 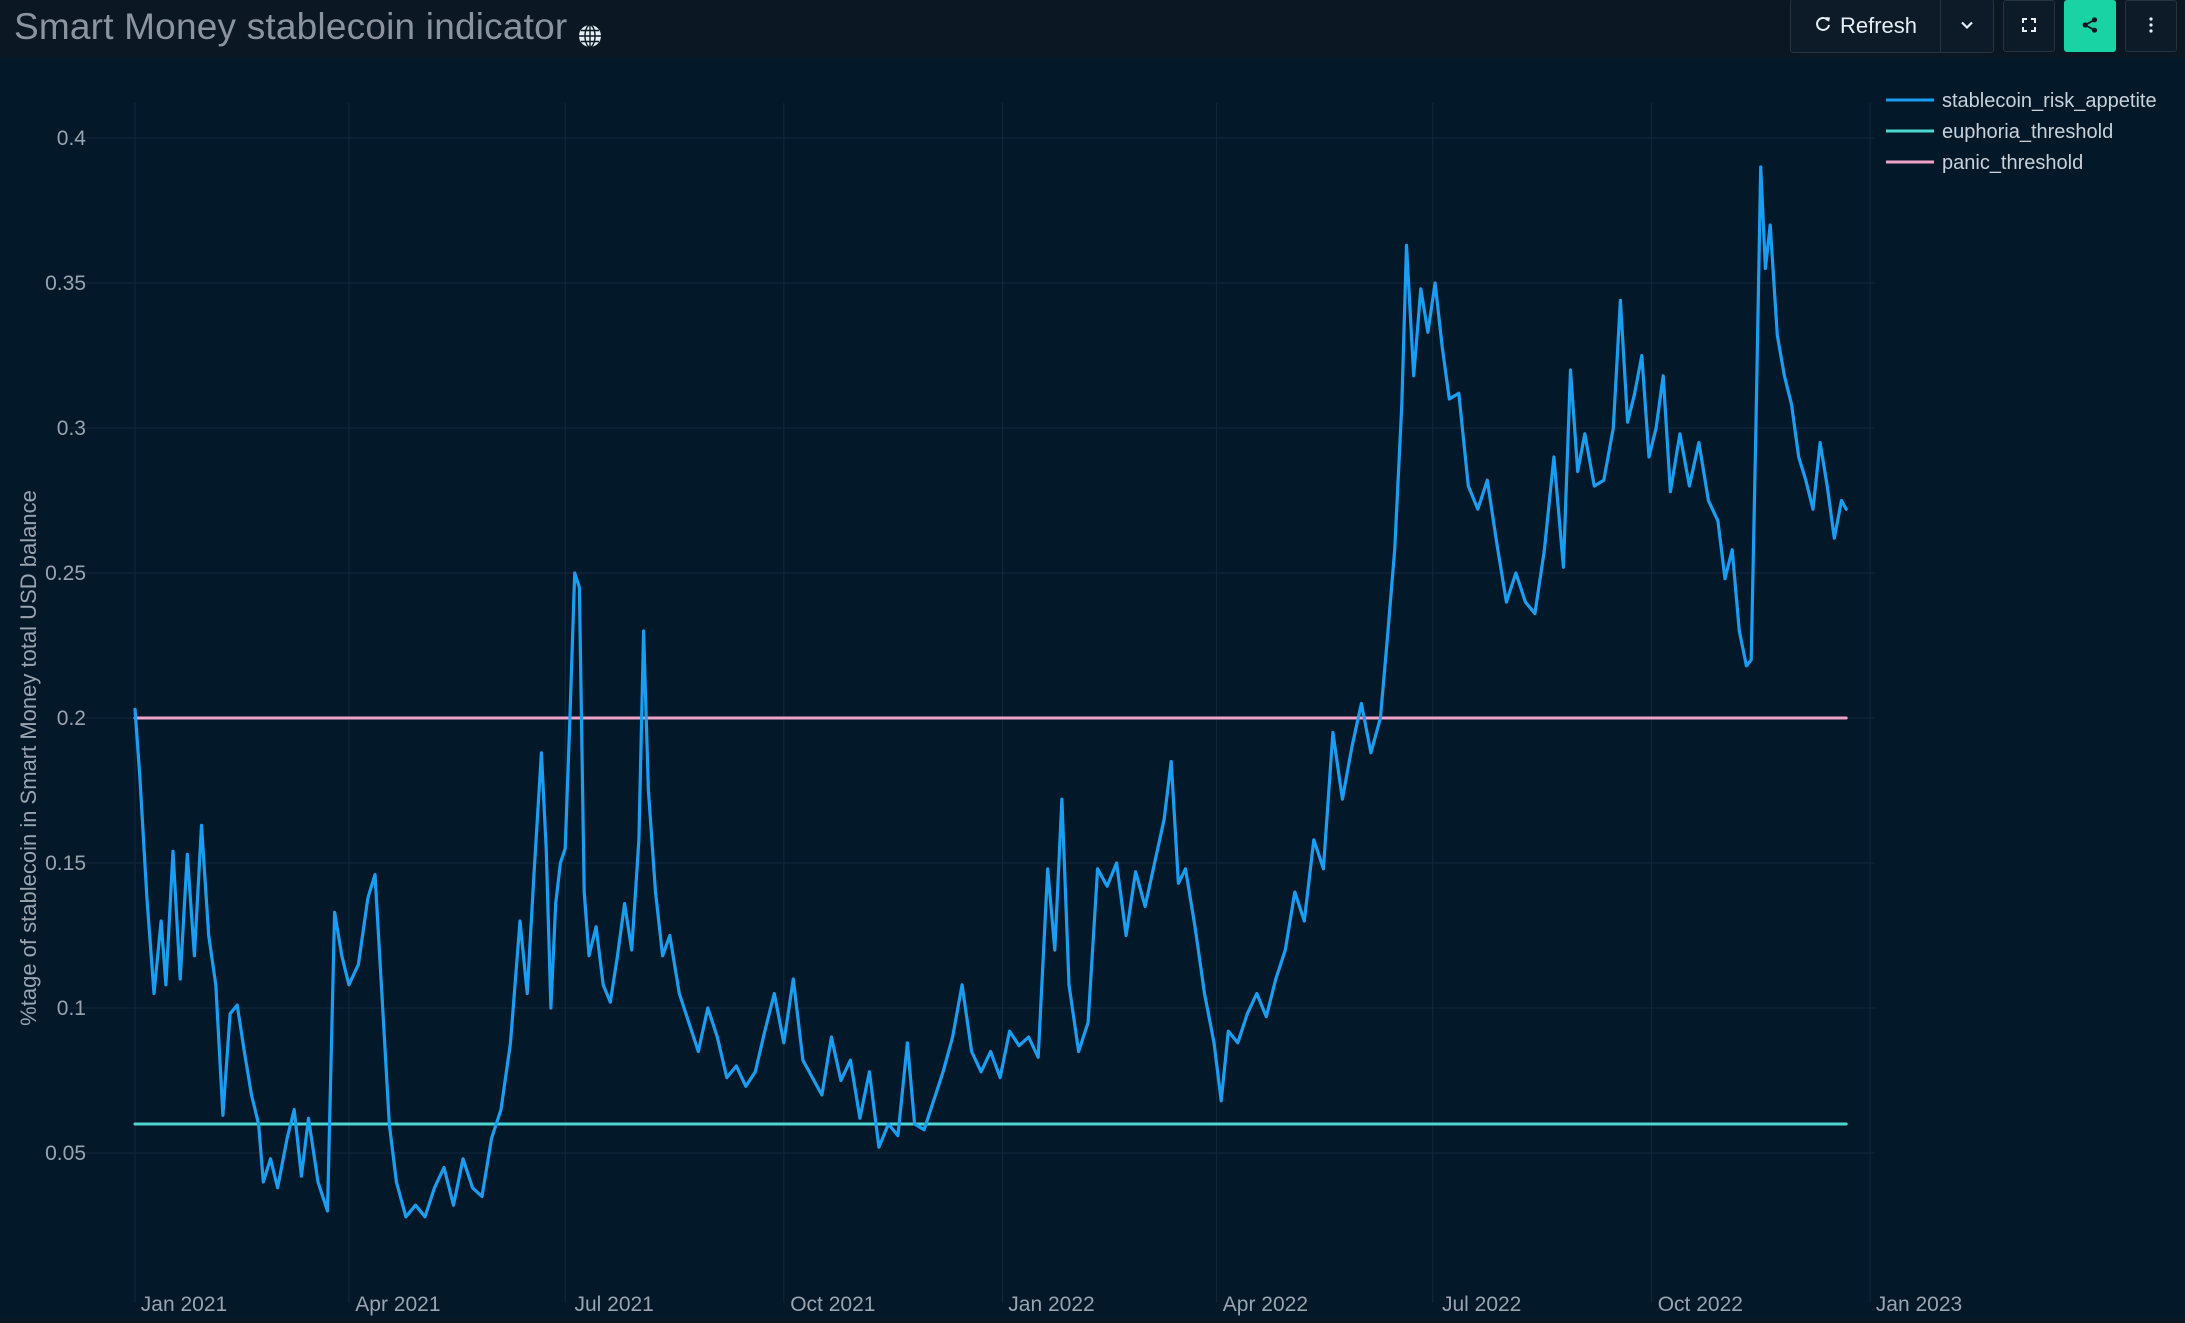 I want to click on legend-item-panic-threshold: panic_threshold, so click(x=1984, y=163).